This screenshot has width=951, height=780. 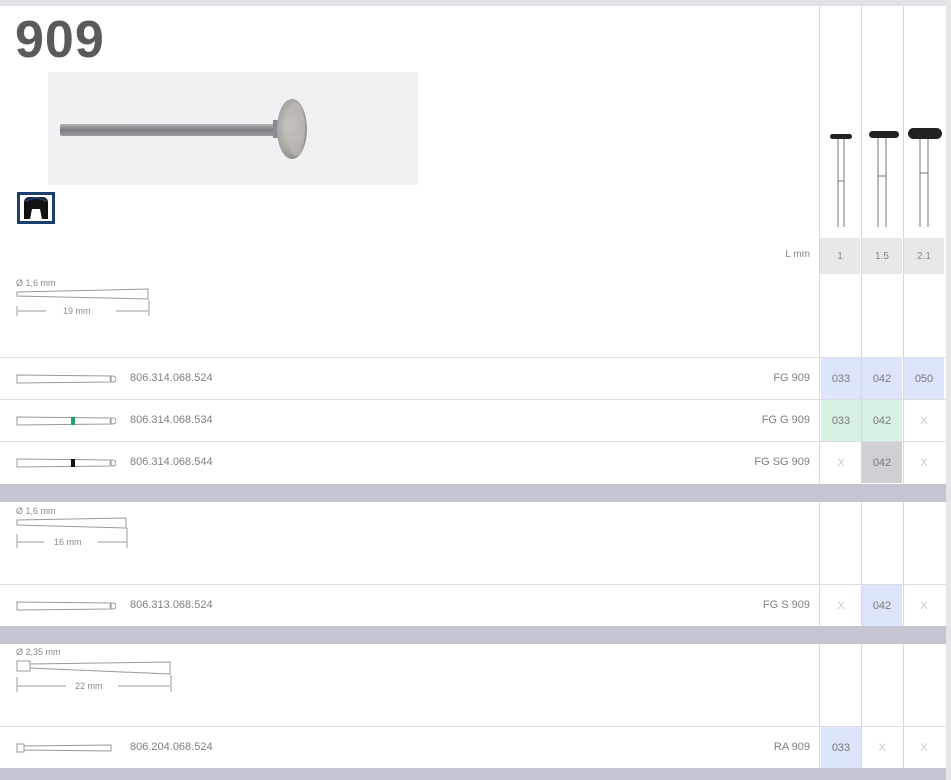 I want to click on article-name: FG G 909, so click(x=785, y=420).